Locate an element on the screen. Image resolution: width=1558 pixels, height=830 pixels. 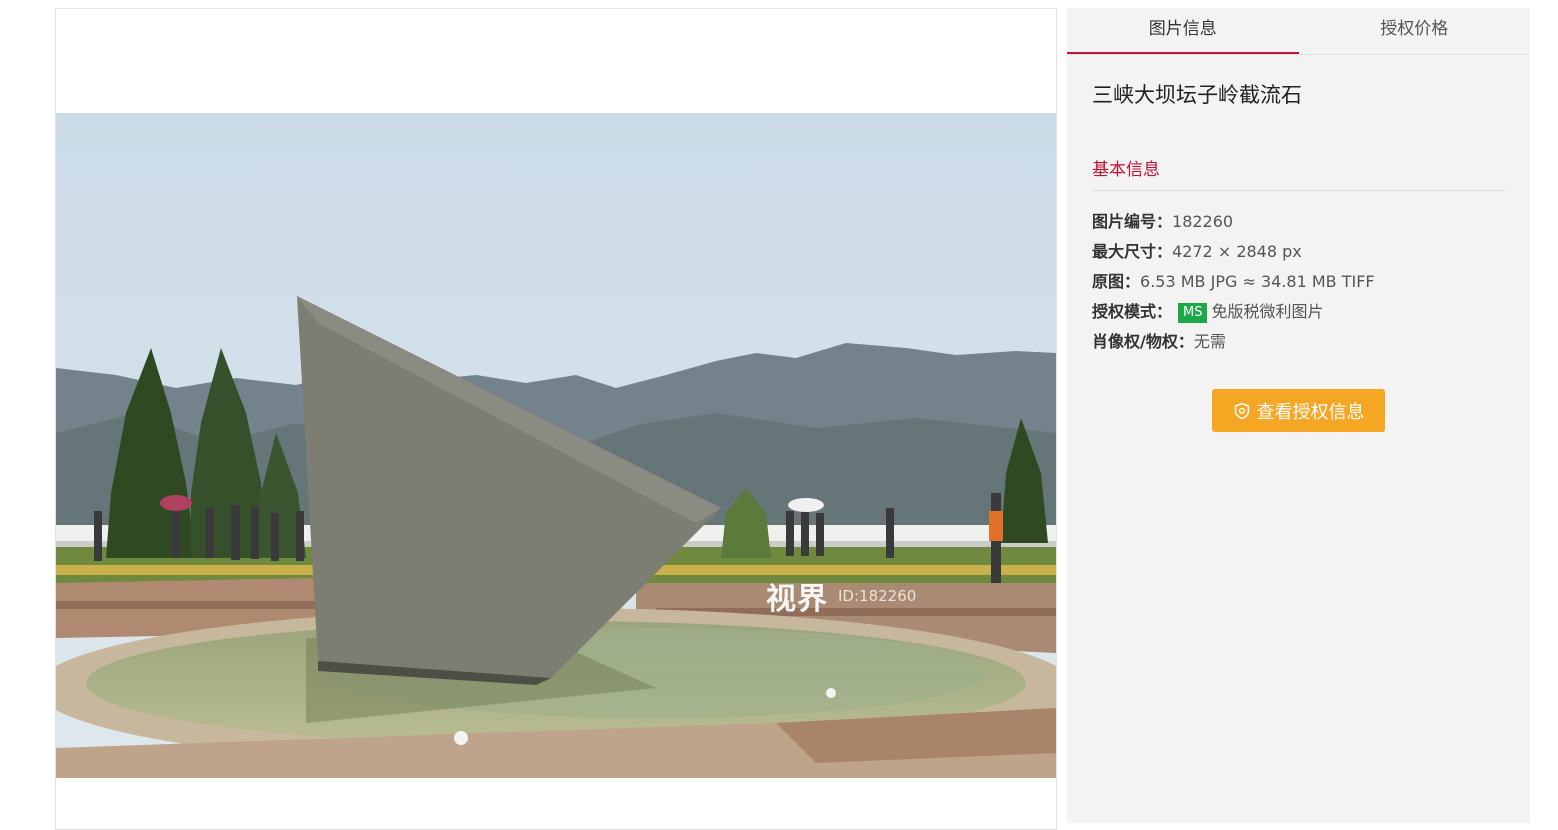
original-label: 原图： is located at coordinates (1116, 281).